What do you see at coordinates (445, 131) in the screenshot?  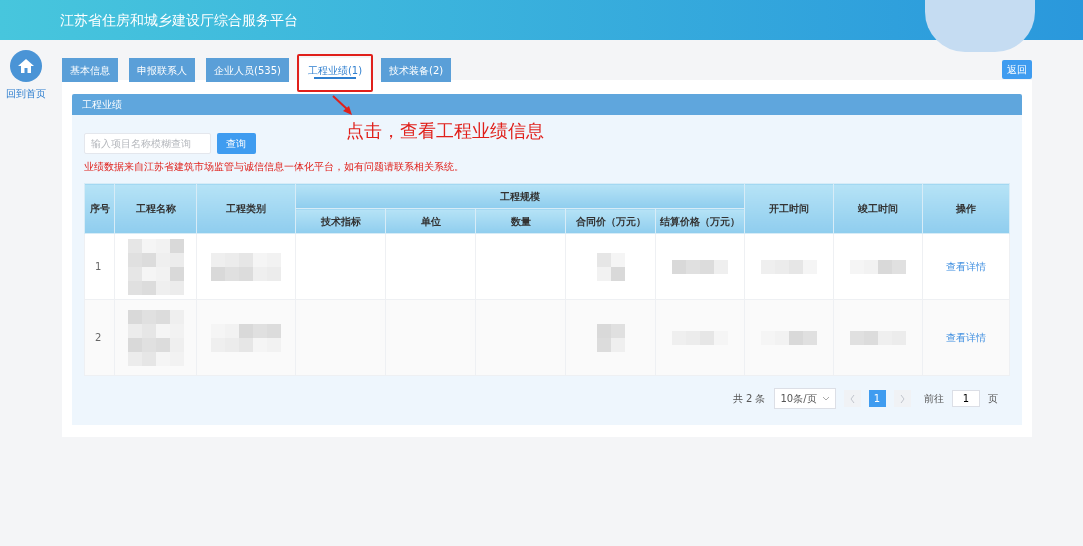 I see `annotation-text: 点击，查看工程业绩信息` at bounding box center [445, 131].